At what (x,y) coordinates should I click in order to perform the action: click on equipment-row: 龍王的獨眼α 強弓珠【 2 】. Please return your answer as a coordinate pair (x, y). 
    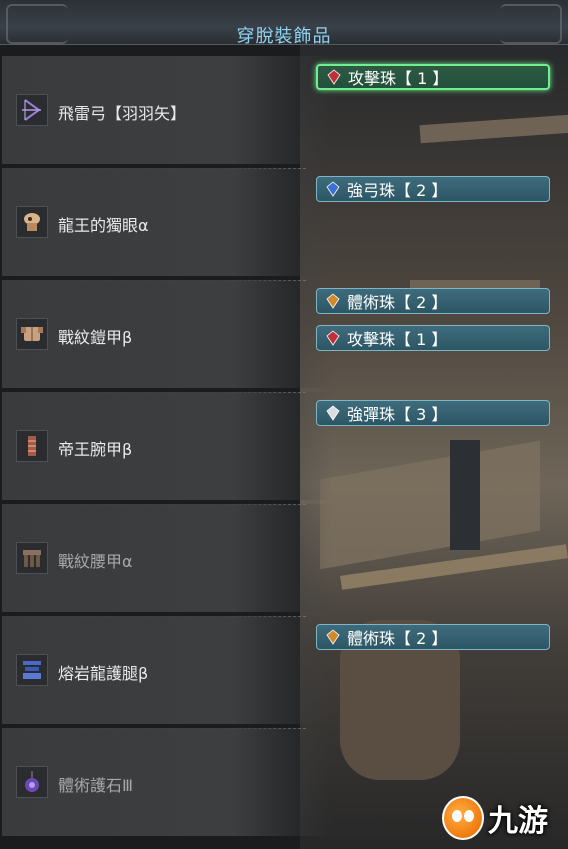
    Looking at the image, I should click on (284, 224).